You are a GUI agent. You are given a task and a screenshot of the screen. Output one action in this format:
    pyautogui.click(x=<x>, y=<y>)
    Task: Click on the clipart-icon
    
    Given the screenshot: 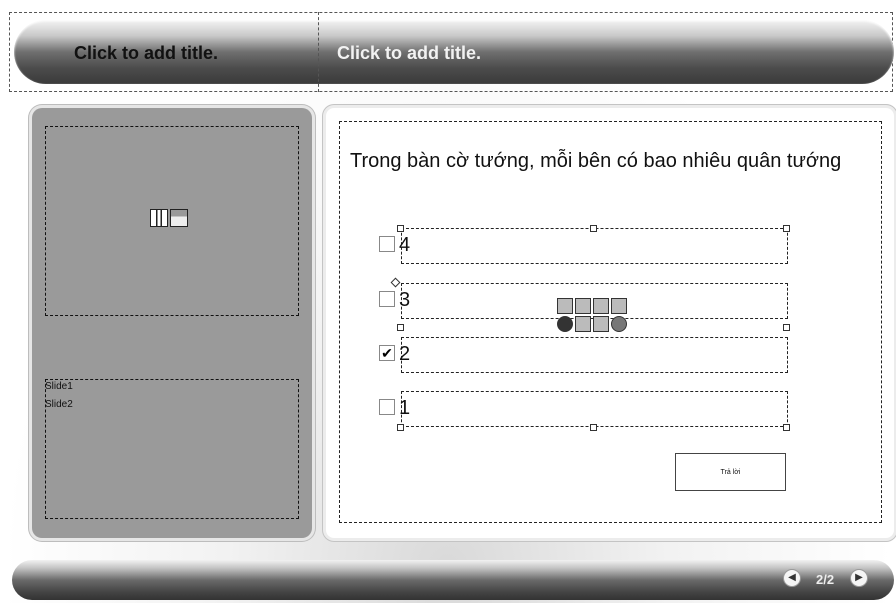 What is the action you would take?
    pyautogui.click(x=565, y=324)
    